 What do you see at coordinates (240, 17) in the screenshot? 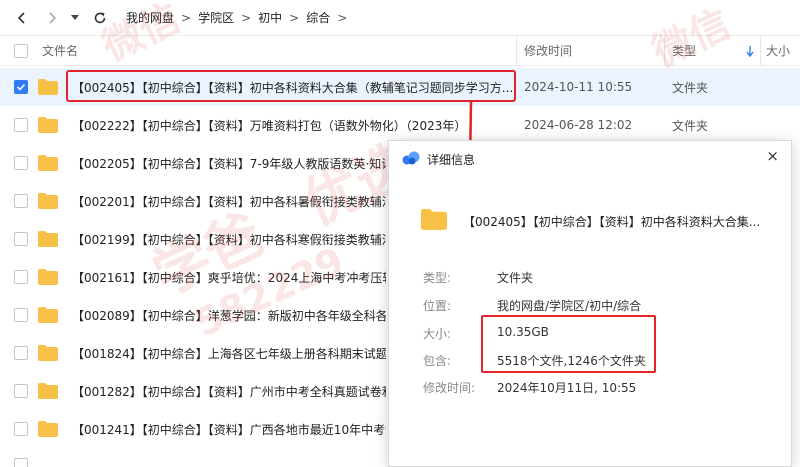
I see `breadcrumb: 我的网盘 > 学院区 > 初中 > 综合 >` at bounding box center [240, 17].